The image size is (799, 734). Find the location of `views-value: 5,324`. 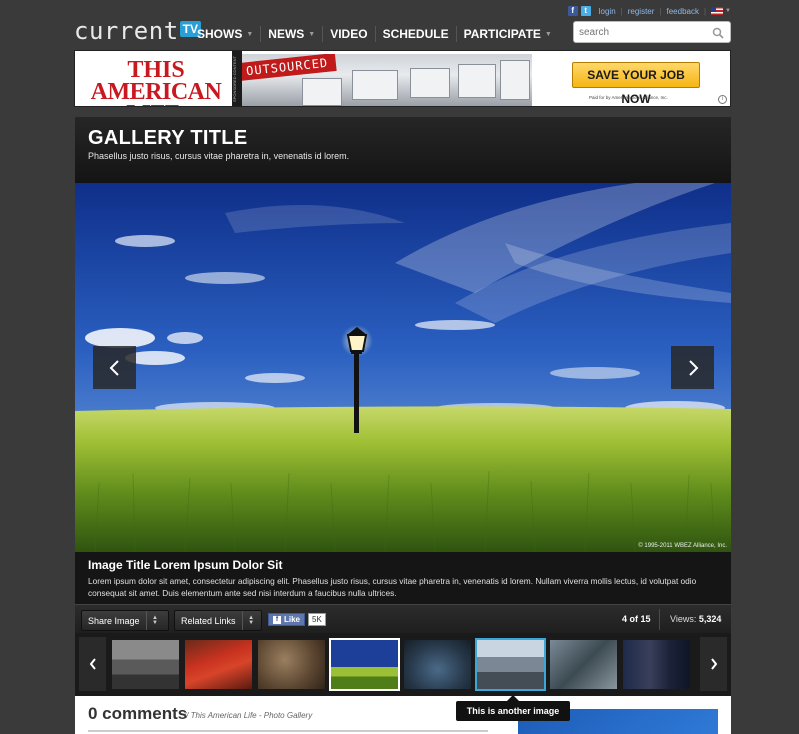

views-value: 5,324 is located at coordinates (710, 619).